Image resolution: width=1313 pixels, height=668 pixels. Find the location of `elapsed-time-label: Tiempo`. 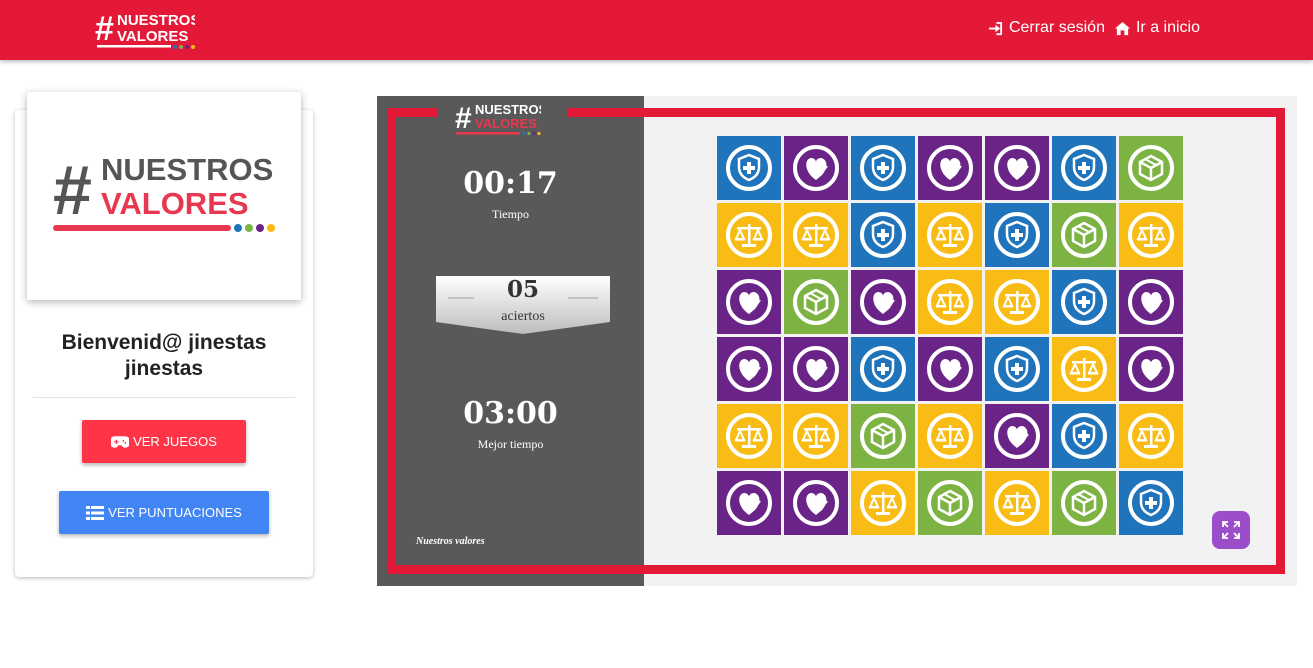

elapsed-time-label: Tiempo is located at coordinates (510, 214).